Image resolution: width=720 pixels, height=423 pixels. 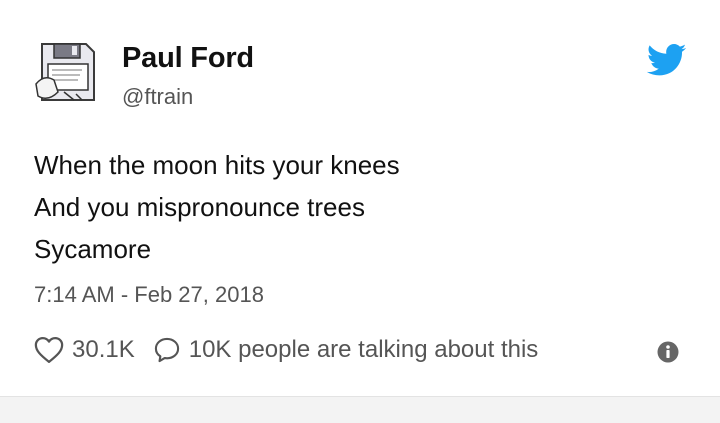 What do you see at coordinates (363, 349) in the screenshot?
I see `conversation-count: 10K people are talking about this` at bounding box center [363, 349].